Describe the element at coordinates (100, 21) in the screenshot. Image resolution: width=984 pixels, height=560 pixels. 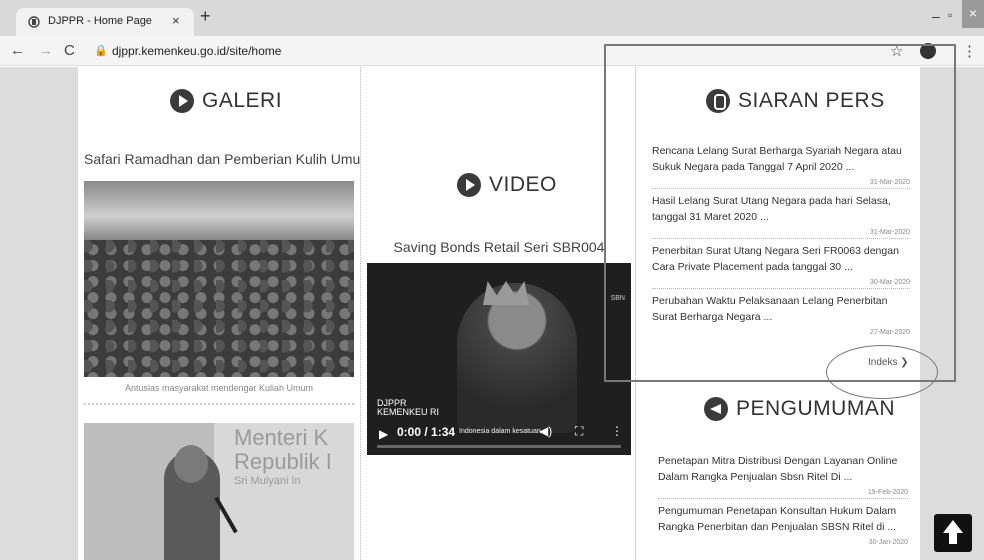
I see `tab-title: DJPPR - Home Page` at that location.